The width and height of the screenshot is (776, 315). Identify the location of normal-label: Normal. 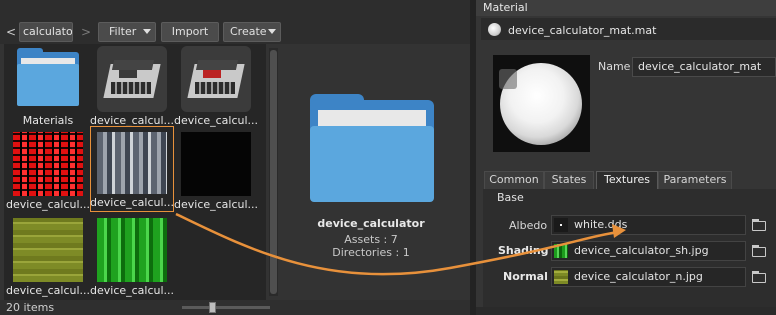
(525, 276).